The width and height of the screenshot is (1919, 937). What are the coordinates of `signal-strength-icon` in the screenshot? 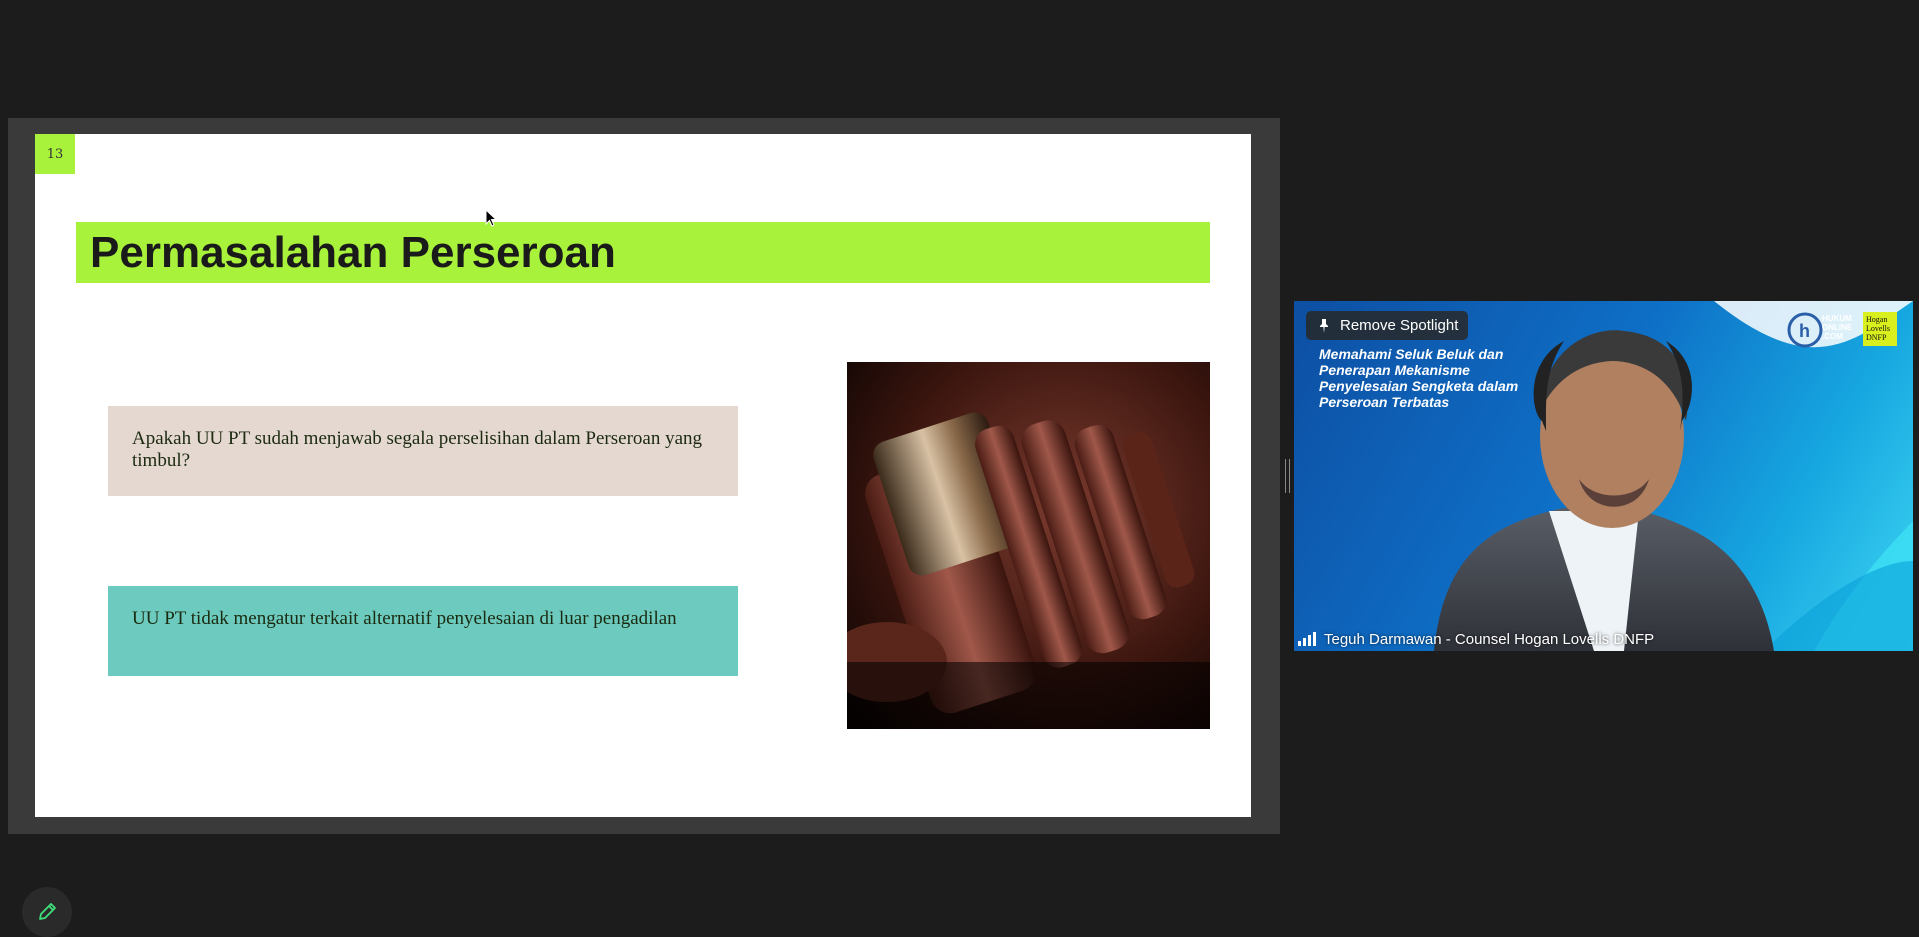 It's located at (1307, 639).